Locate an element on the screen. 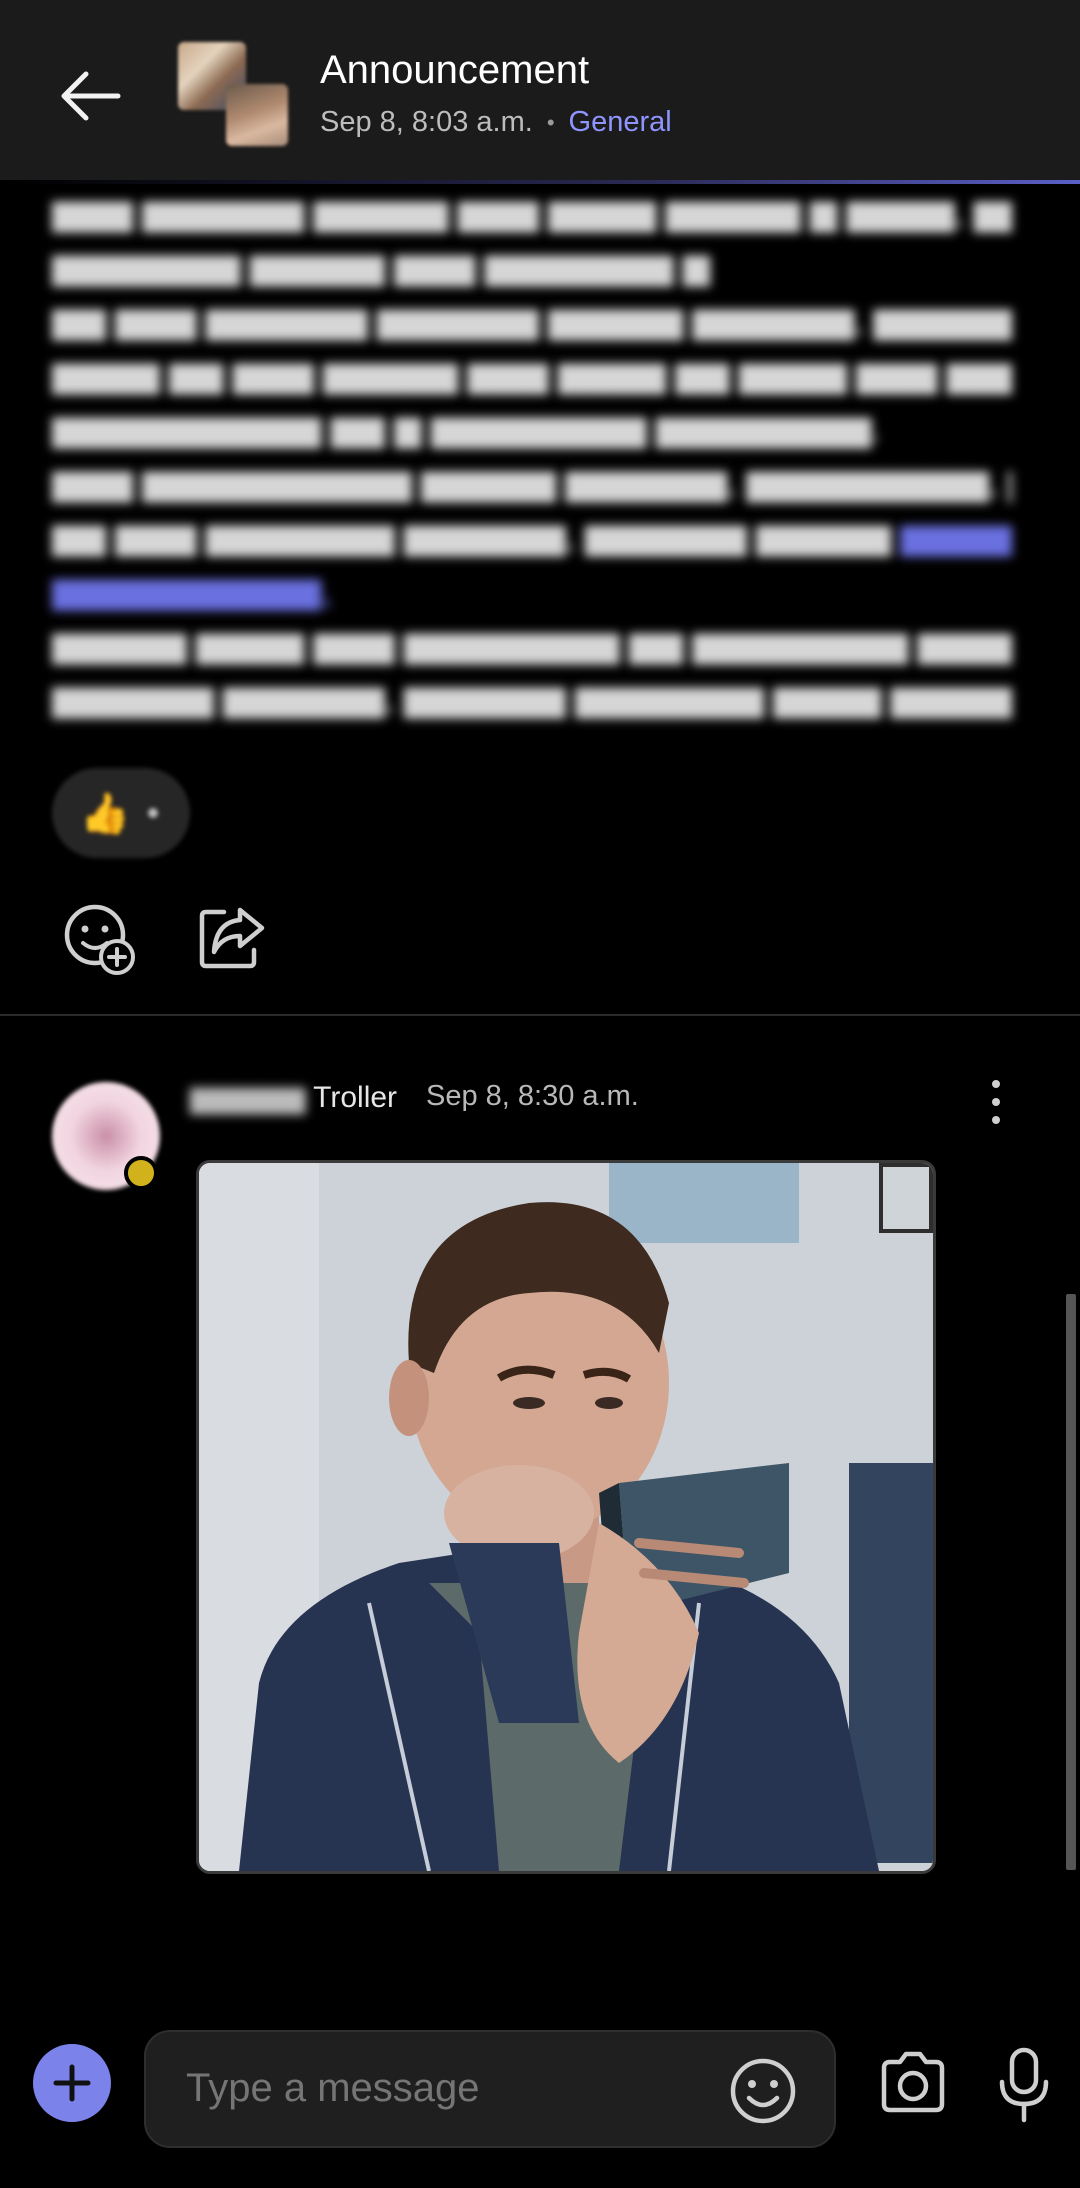 This screenshot has width=1080, height=2188. reaction-count-dot is located at coordinates (152, 813).